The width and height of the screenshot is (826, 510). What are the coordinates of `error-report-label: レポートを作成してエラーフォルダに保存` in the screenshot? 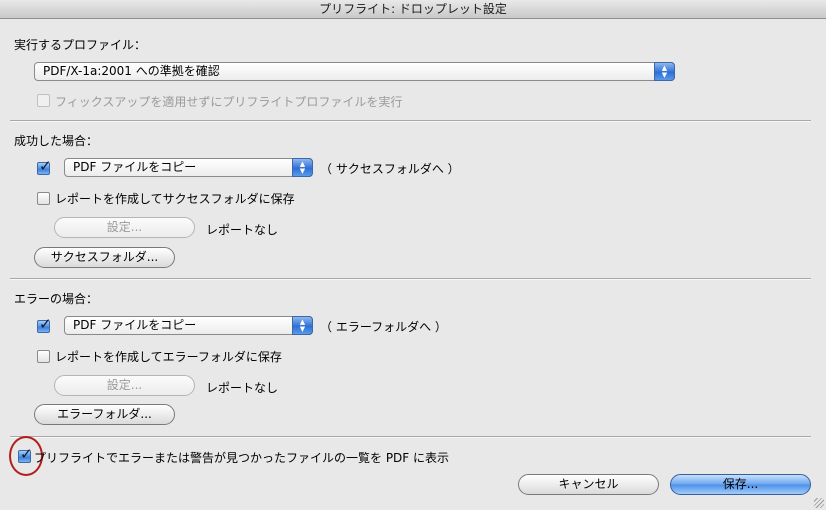 It's located at (168, 357).